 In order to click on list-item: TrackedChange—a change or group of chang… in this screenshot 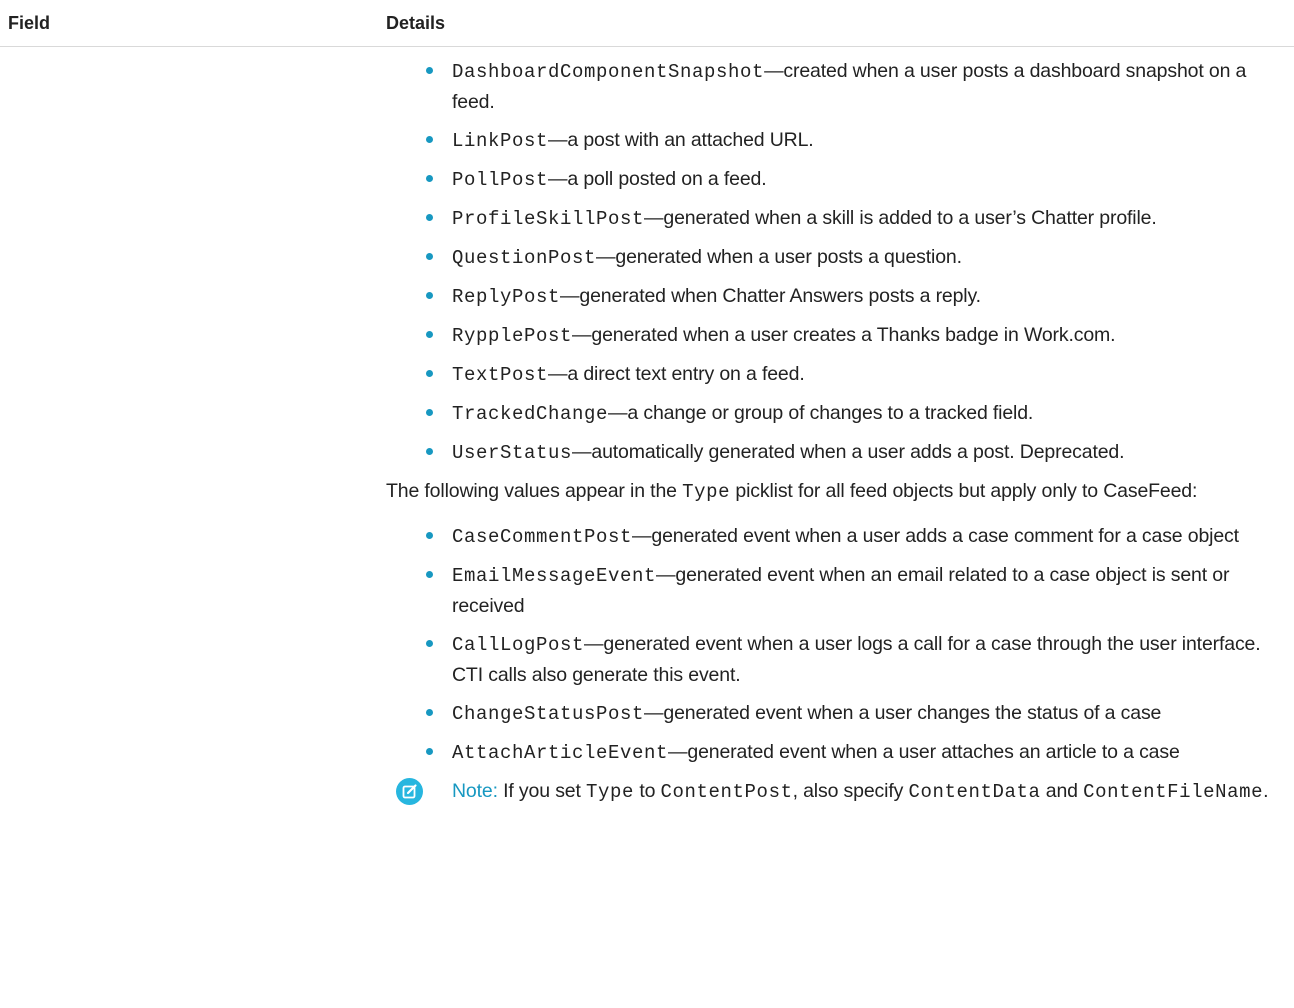, I will do `click(838, 413)`.